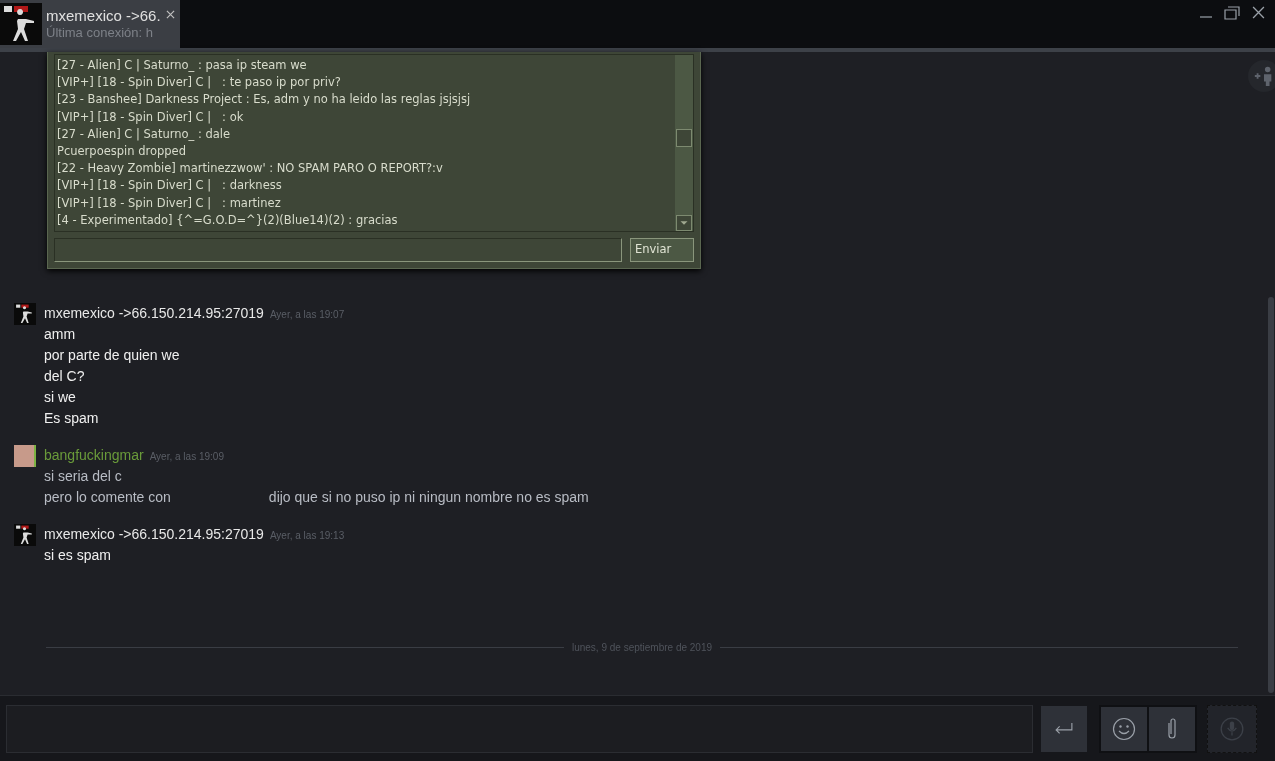 The height and width of the screenshot is (761, 1275). I want to click on attach-button, so click(1172, 728).